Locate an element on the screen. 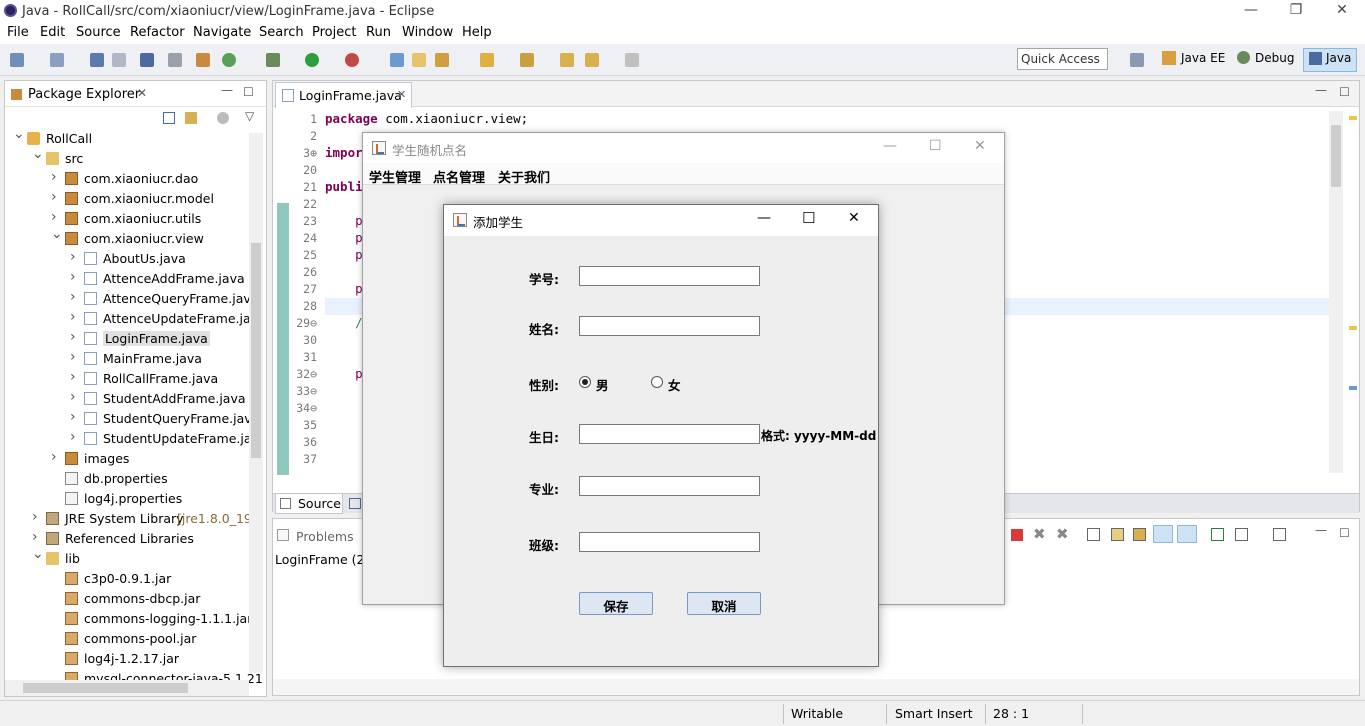 The width and height of the screenshot is (1365, 726). tree-item: db.properties is located at coordinates (127, 479).